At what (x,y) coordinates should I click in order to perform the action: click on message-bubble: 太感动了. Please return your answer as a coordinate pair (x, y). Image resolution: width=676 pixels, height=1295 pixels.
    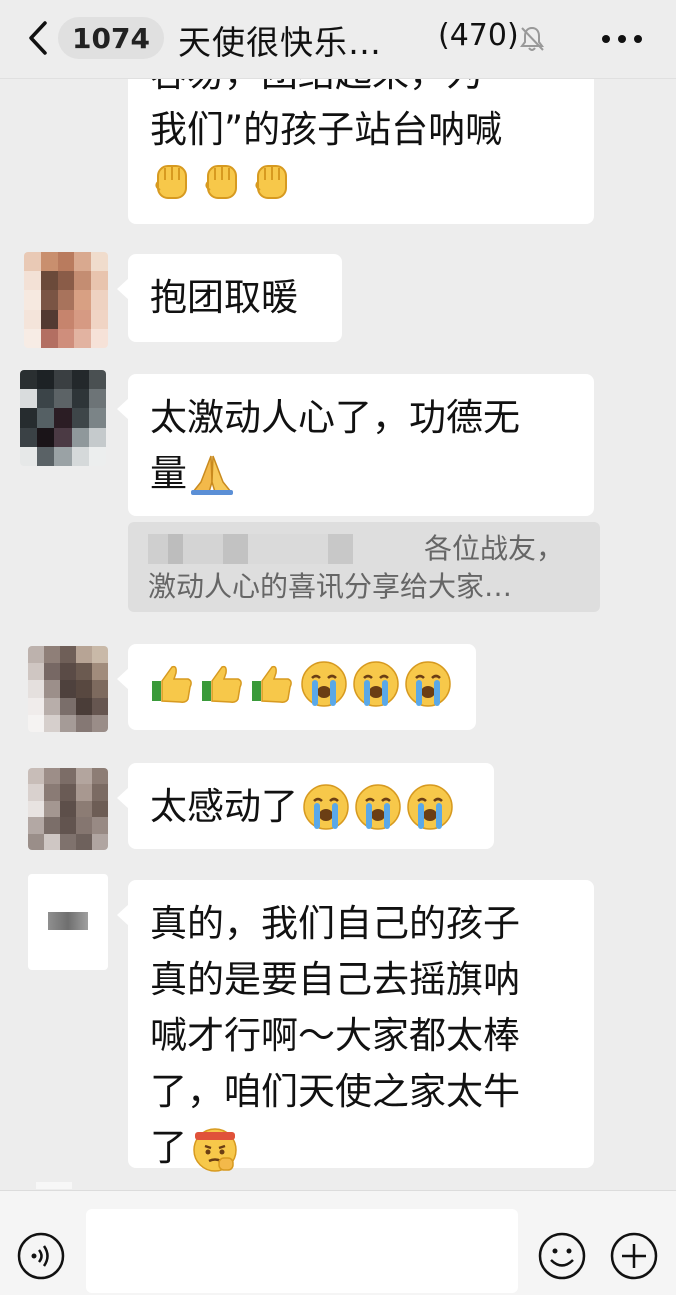
    Looking at the image, I should click on (305, 806).